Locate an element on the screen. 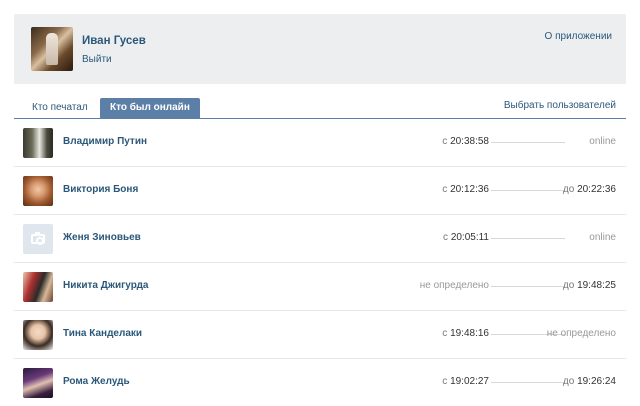 The width and height of the screenshot is (640, 406). online-to: не определено is located at coordinates (581, 333).